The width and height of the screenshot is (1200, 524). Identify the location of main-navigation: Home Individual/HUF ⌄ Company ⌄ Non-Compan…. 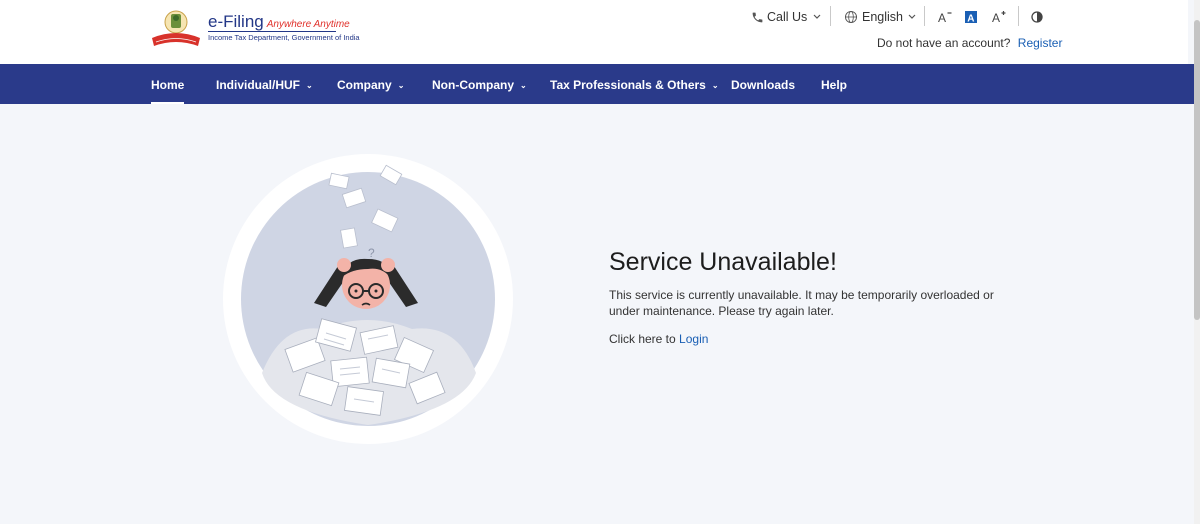
(597, 84).